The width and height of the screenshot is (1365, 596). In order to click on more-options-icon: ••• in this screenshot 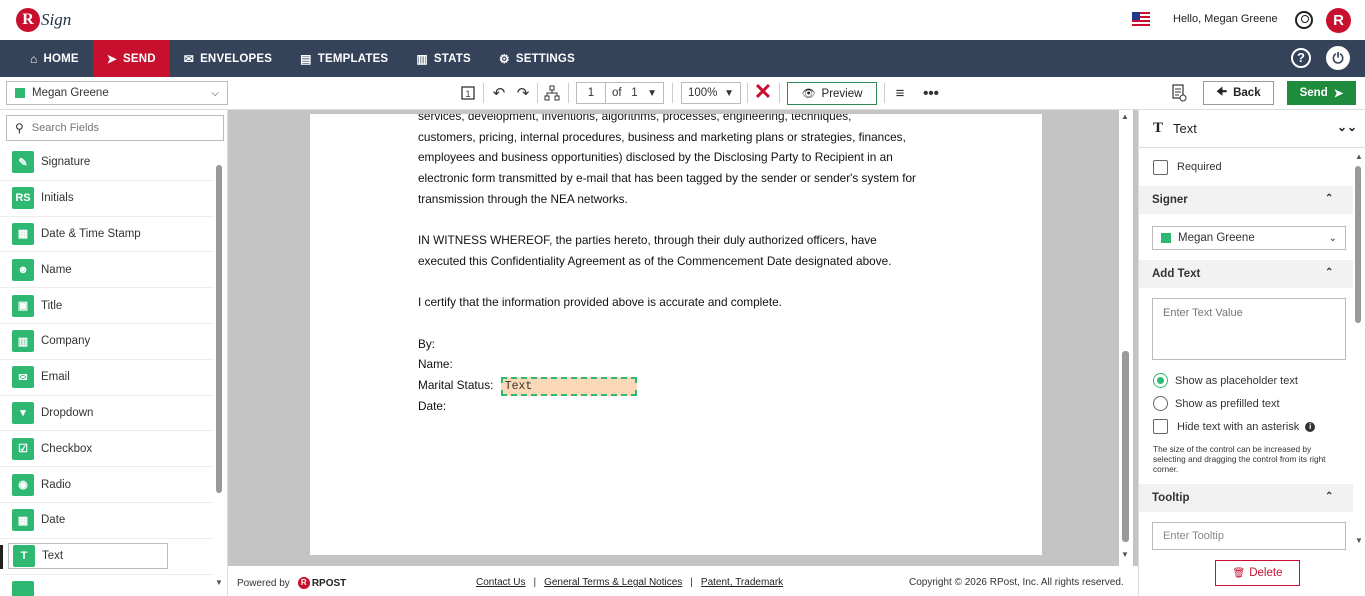, I will do `click(931, 93)`.